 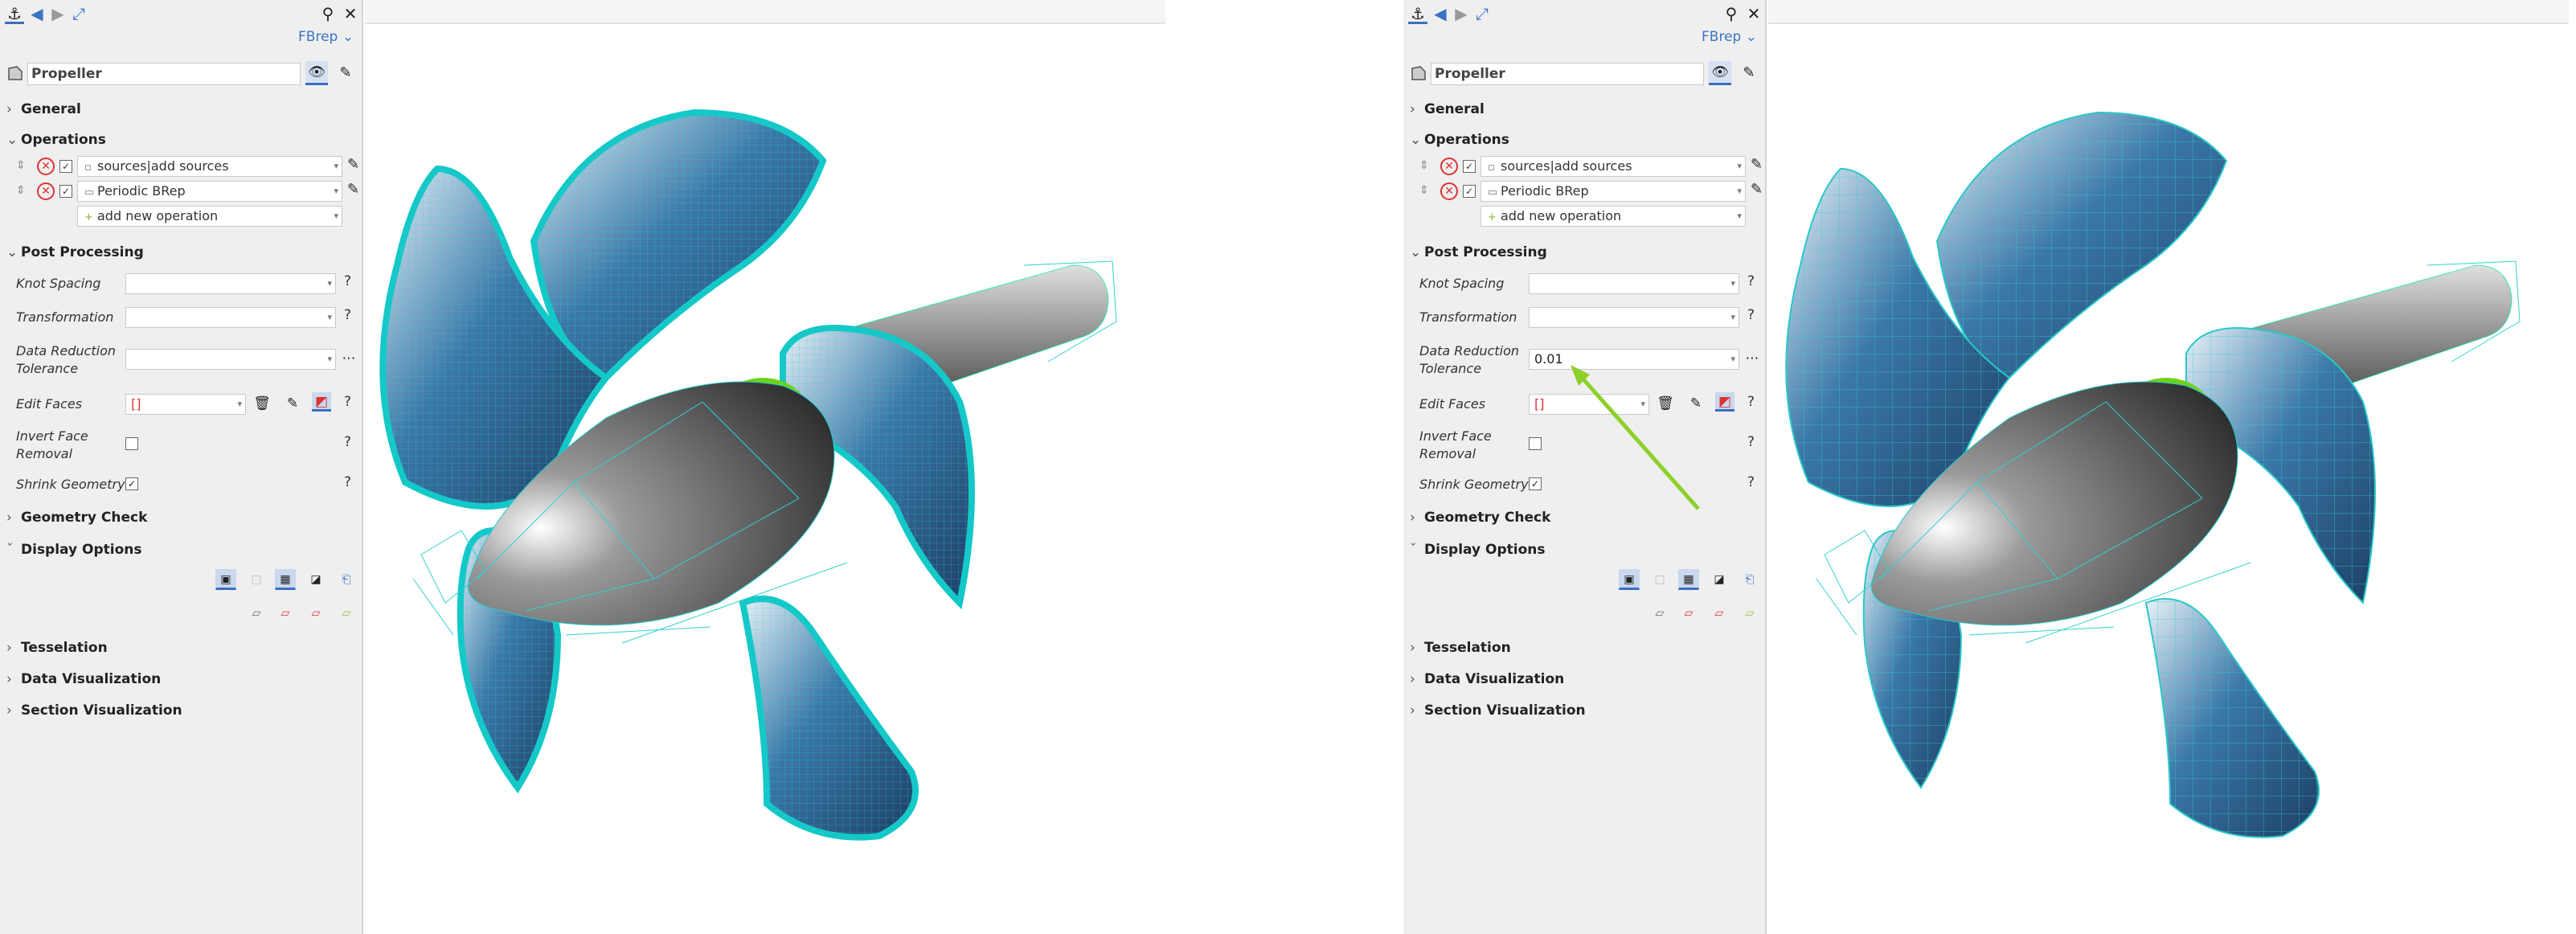 I want to click on knot-spacing-field: ▾, so click(x=230, y=284).